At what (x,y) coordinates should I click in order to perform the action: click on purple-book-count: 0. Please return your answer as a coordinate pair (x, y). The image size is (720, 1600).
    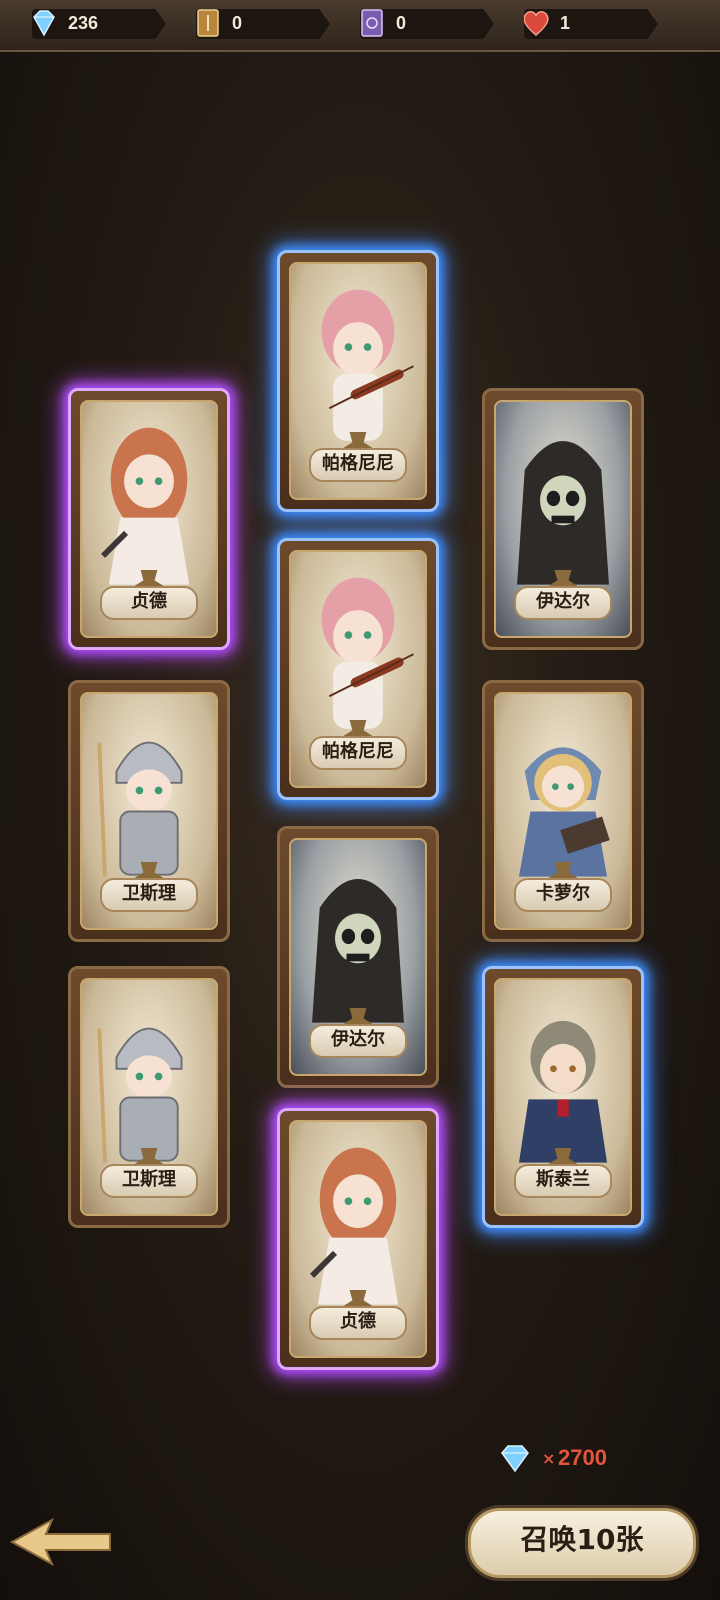
    Looking at the image, I should click on (401, 23).